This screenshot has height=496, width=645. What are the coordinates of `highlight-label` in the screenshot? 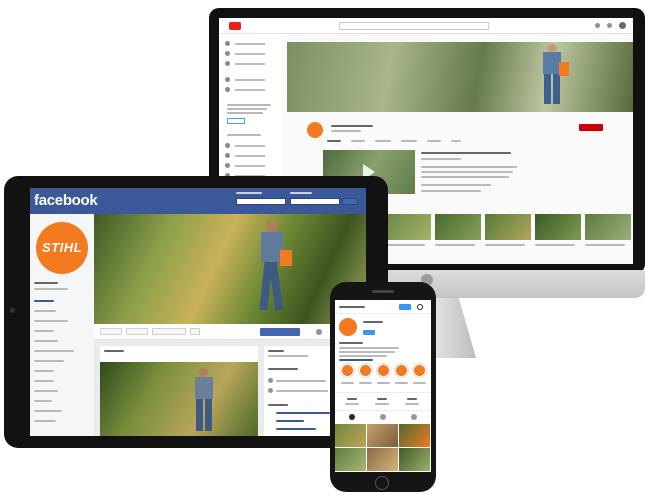 It's located at (365, 383).